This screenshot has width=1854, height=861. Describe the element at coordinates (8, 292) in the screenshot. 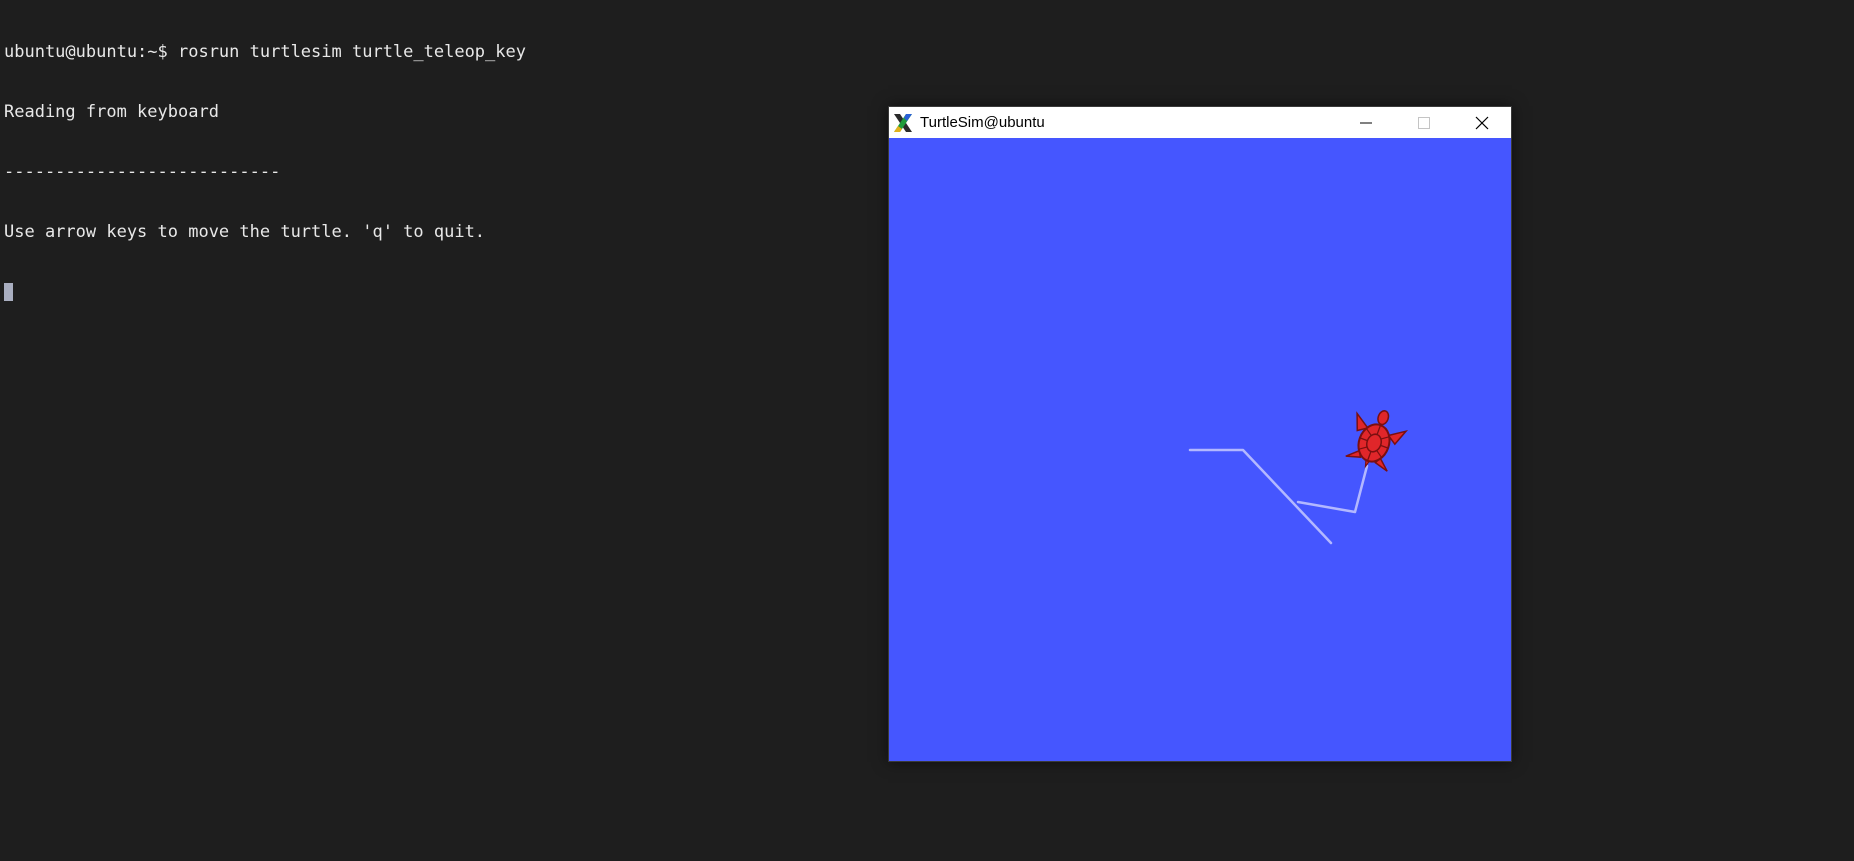

I see `terminal-cursor` at that location.